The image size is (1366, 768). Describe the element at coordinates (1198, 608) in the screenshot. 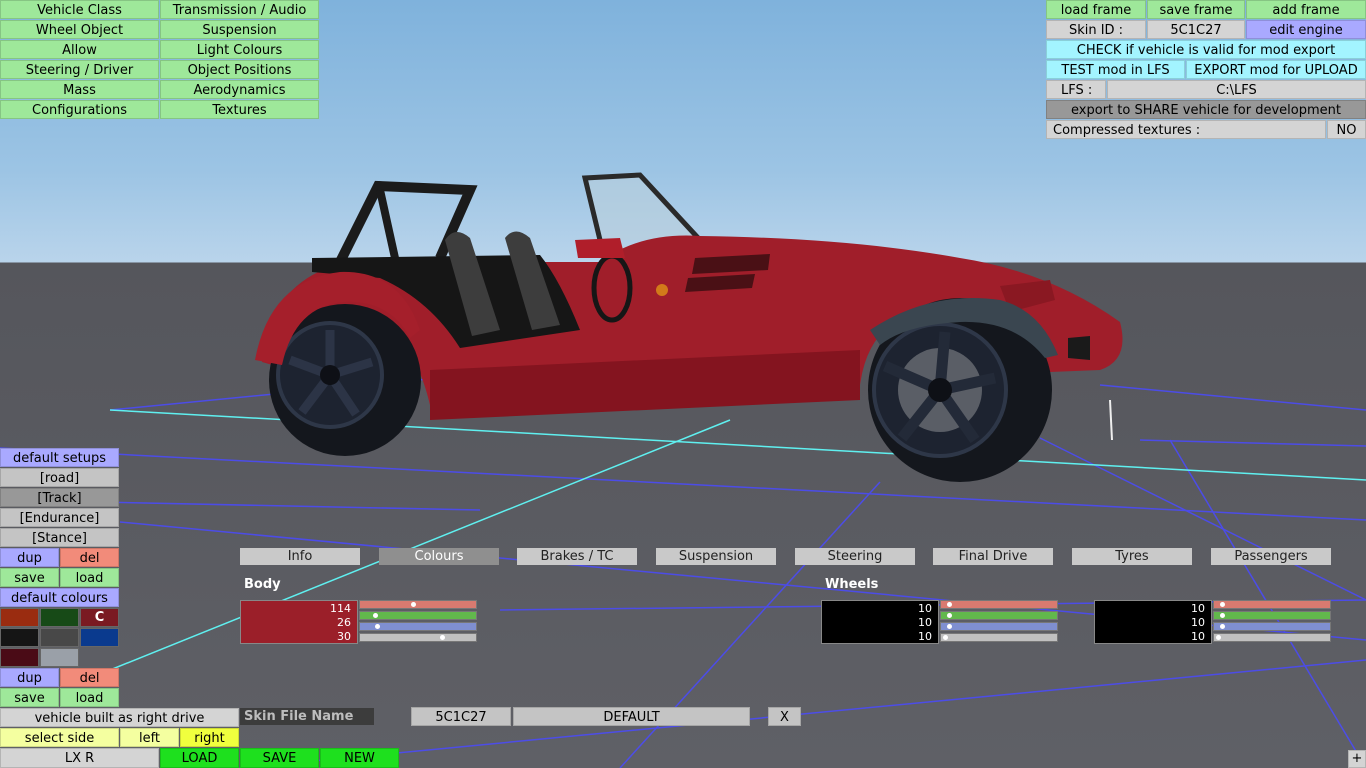

I see `wheels-colour-2-r: 10` at that location.